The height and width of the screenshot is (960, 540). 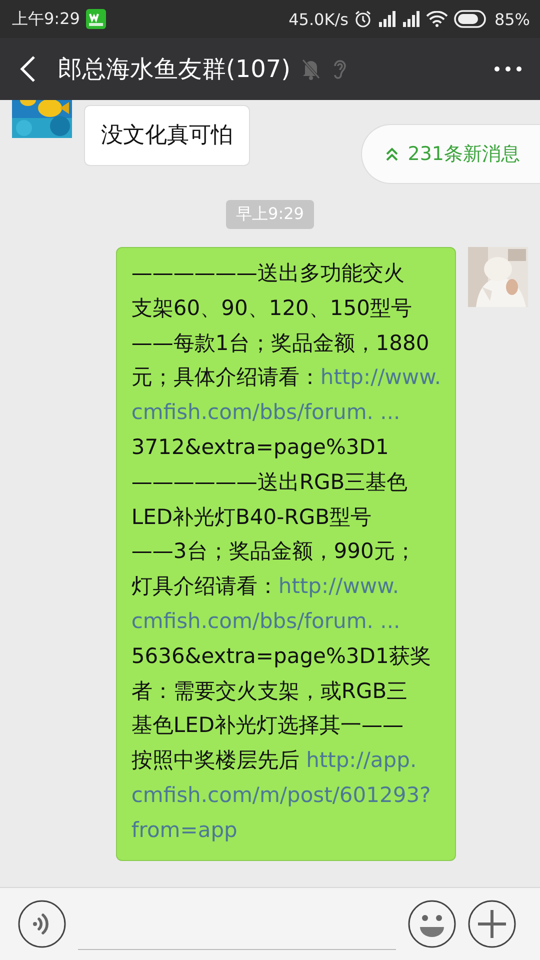 What do you see at coordinates (270, 214) in the screenshot?
I see `timestamp: 早上9:29` at bounding box center [270, 214].